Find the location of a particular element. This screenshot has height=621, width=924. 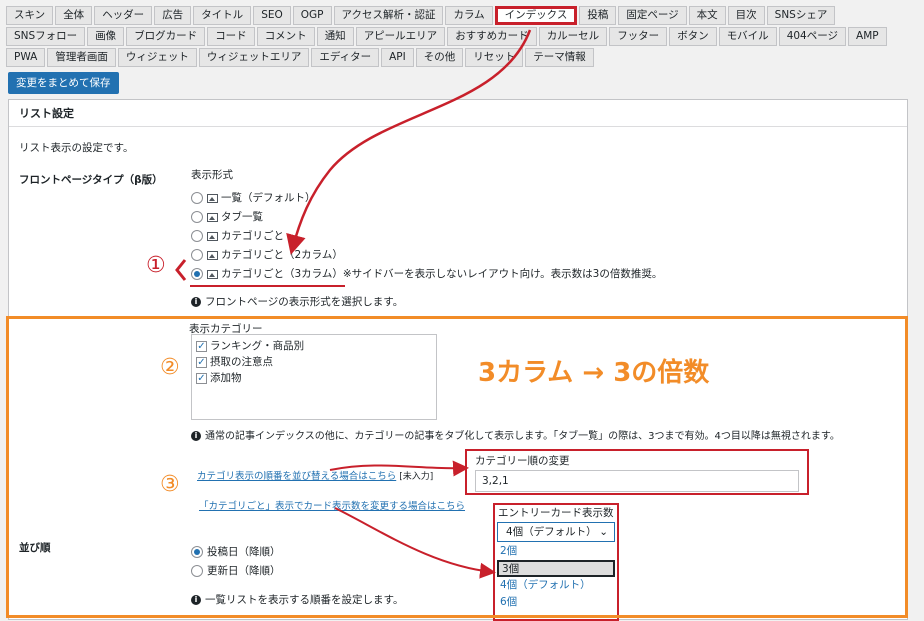

arrow-to-entry is located at coordinates (415, 543).